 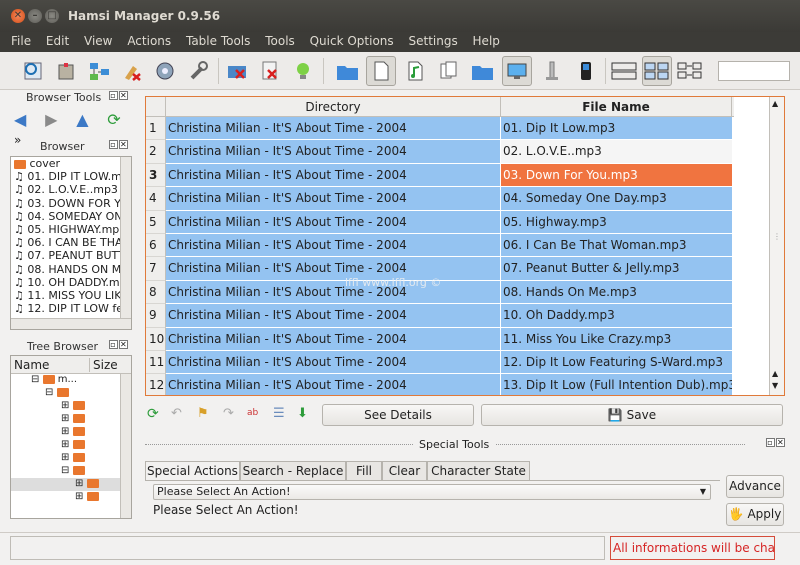 What do you see at coordinates (156, 199) in the screenshot?
I see `row-number: 4` at bounding box center [156, 199].